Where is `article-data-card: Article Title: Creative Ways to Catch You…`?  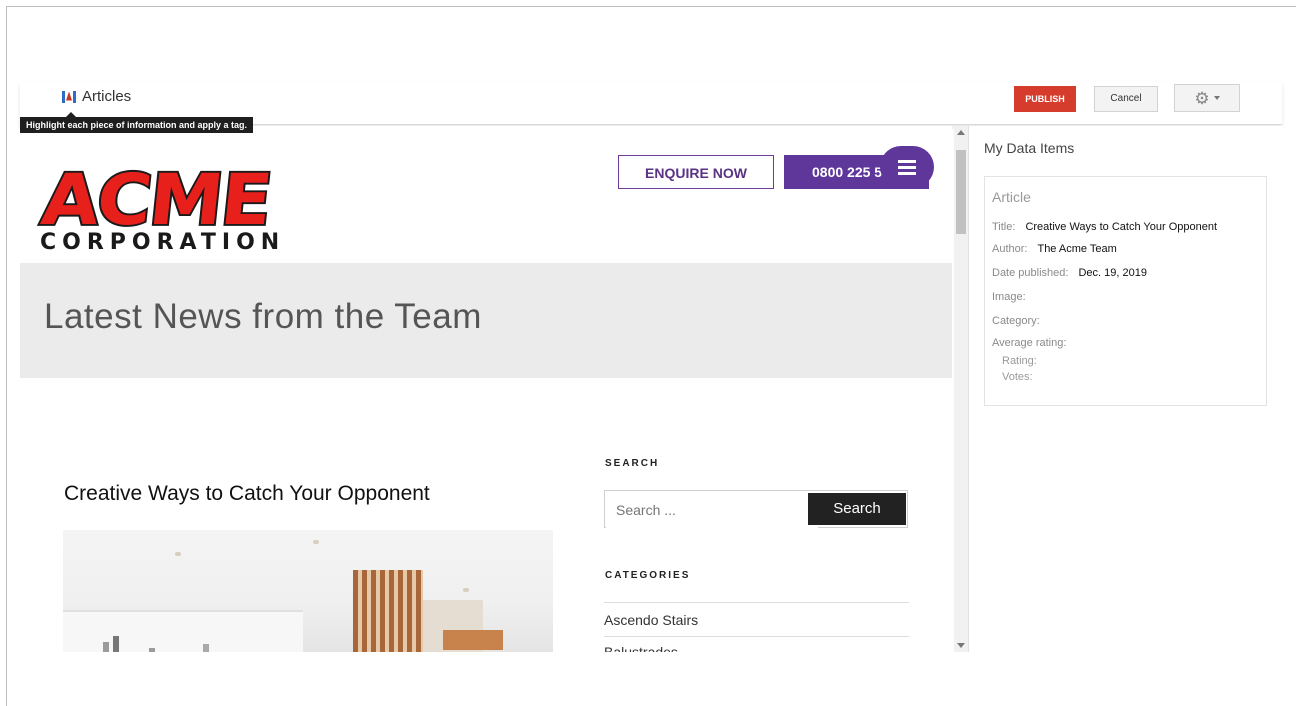 article-data-card: Article Title: Creative Ways to Catch You… is located at coordinates (1125, 291).